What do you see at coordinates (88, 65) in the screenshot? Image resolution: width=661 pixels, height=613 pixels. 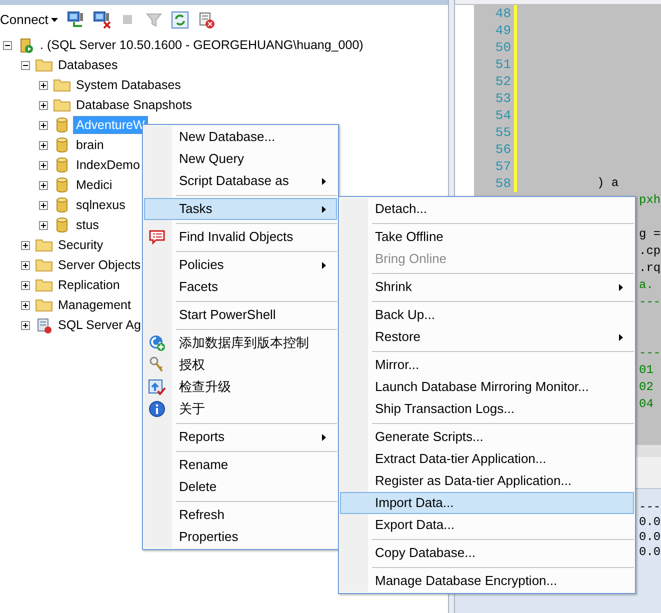 I see `tree-item: Databases` at bounding box center [88, 65].